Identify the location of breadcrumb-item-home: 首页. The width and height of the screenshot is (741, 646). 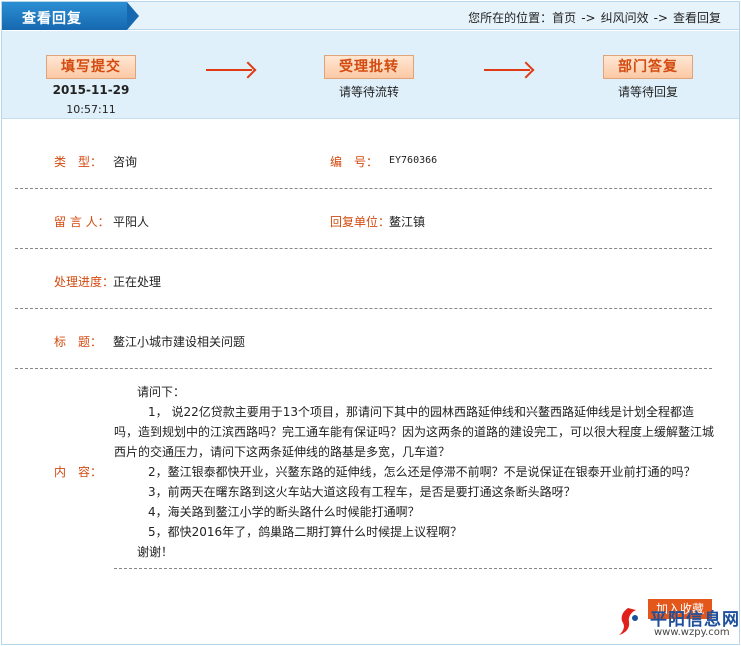
(564, 17).